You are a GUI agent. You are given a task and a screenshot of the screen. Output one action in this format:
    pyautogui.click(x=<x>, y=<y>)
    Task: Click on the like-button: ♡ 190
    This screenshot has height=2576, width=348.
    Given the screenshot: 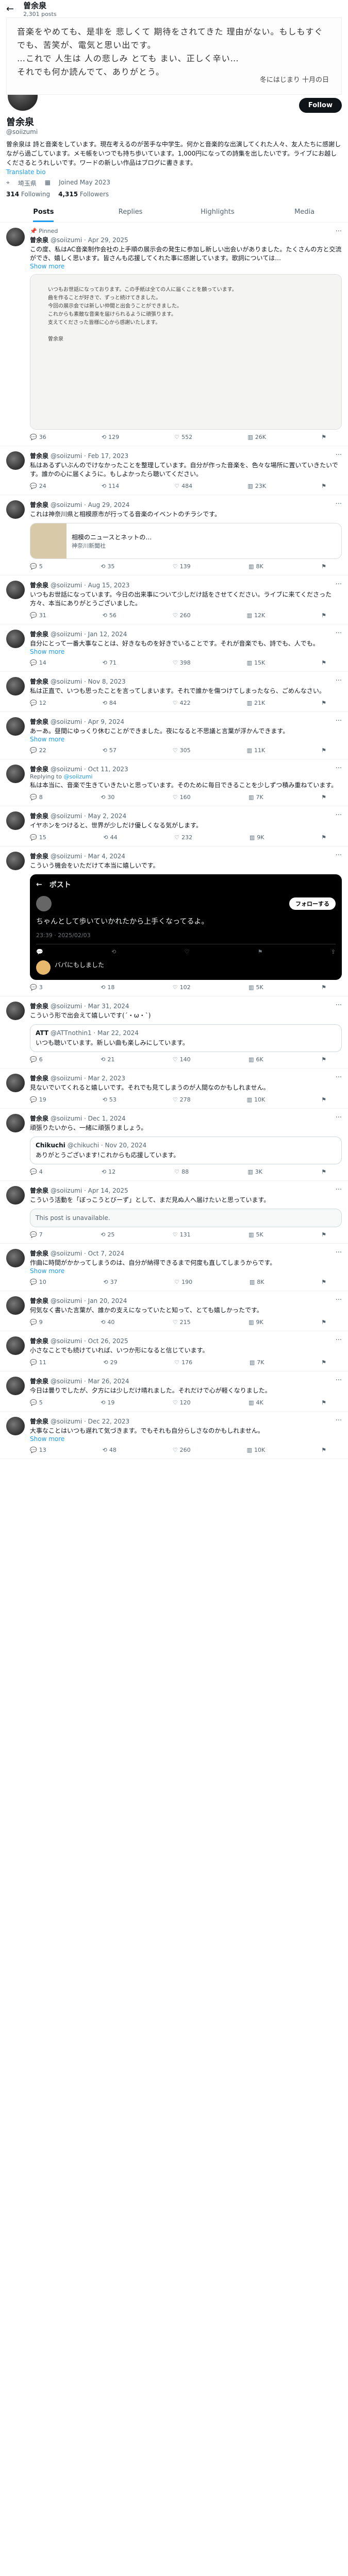 What is the action you would take?
    pyautogui.click(x=183, y=1282)
    